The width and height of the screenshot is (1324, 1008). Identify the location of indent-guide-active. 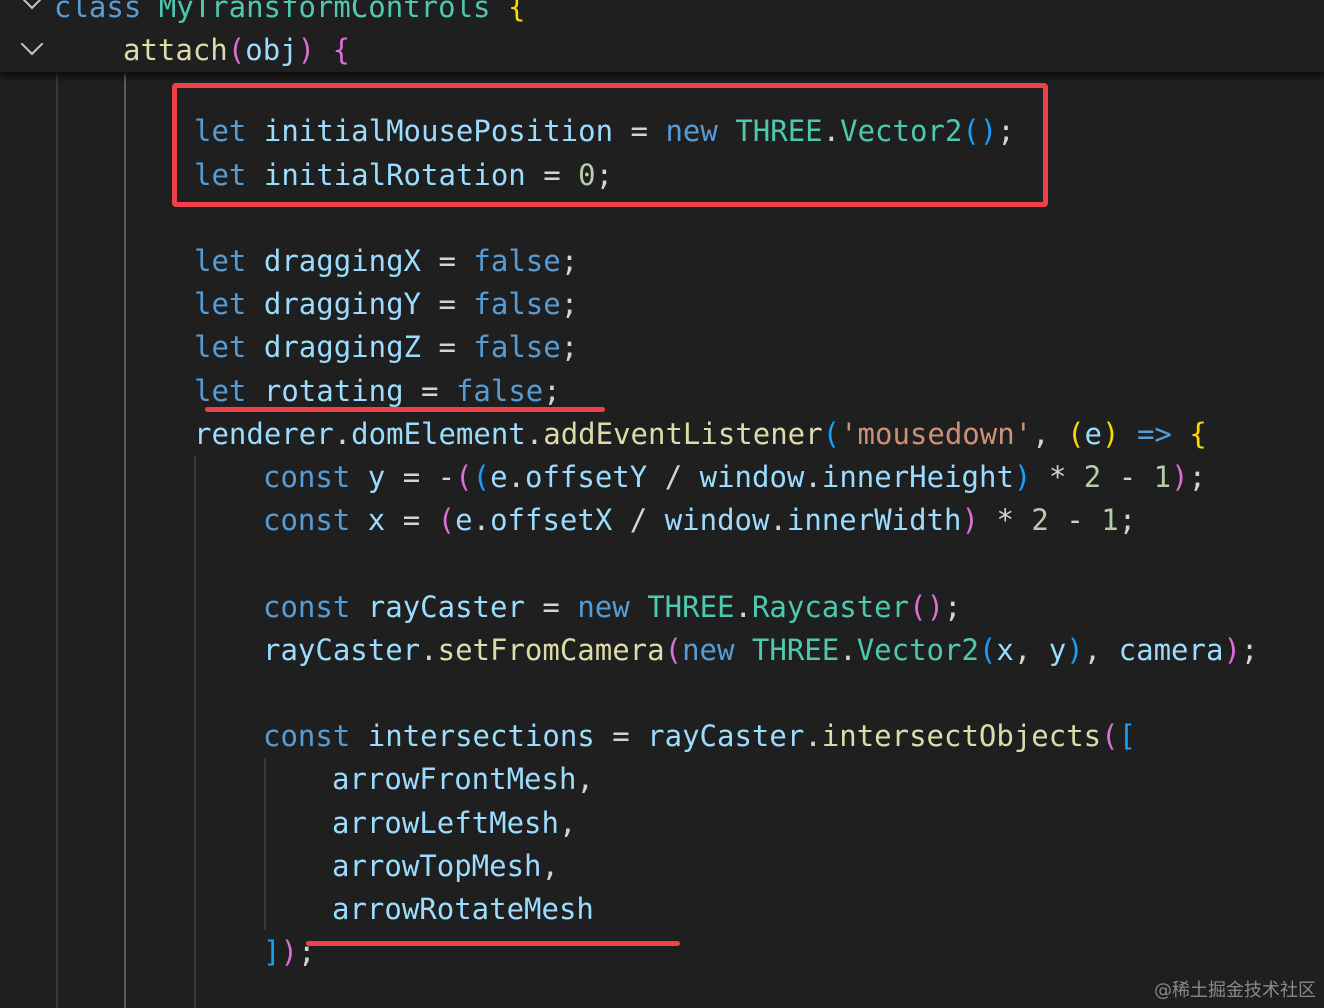
(125, 540).